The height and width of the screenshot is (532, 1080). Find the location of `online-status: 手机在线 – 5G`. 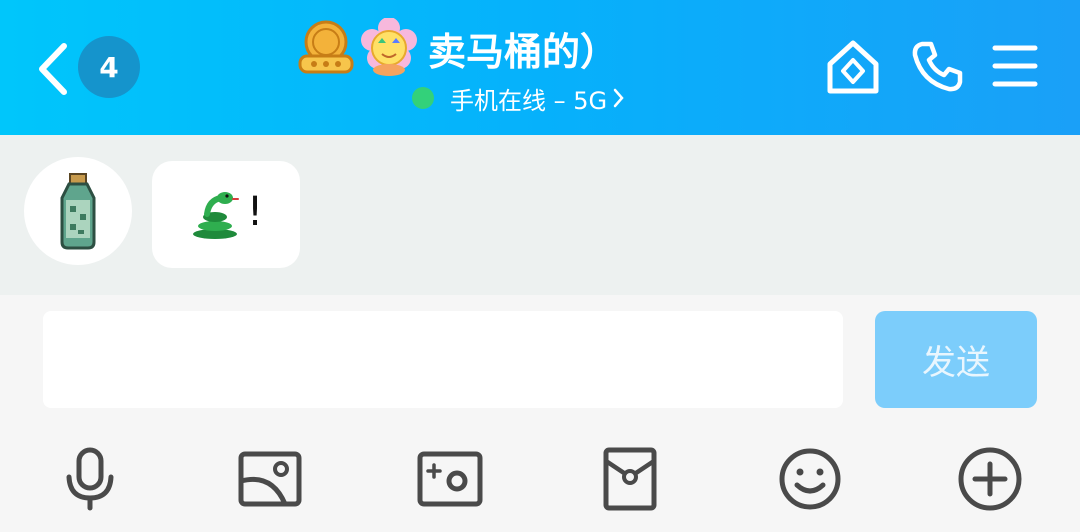

online-status: 手机在线 – 5G is located at coordinates (518, 98).